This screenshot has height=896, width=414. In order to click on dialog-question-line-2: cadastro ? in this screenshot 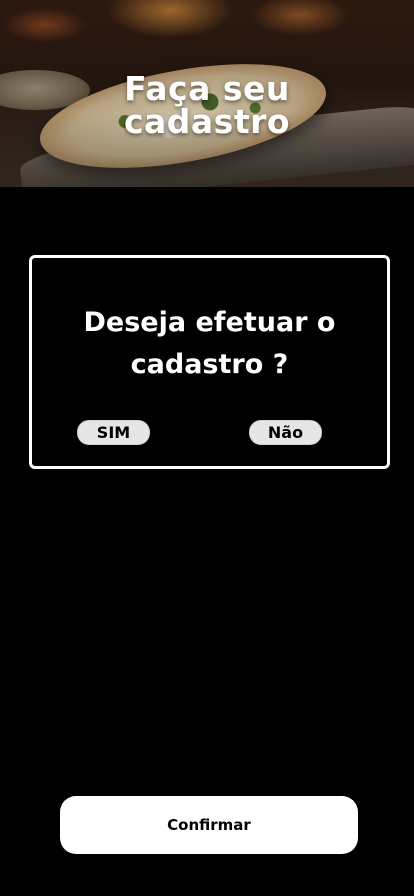, I will do `click(209, 364)`.